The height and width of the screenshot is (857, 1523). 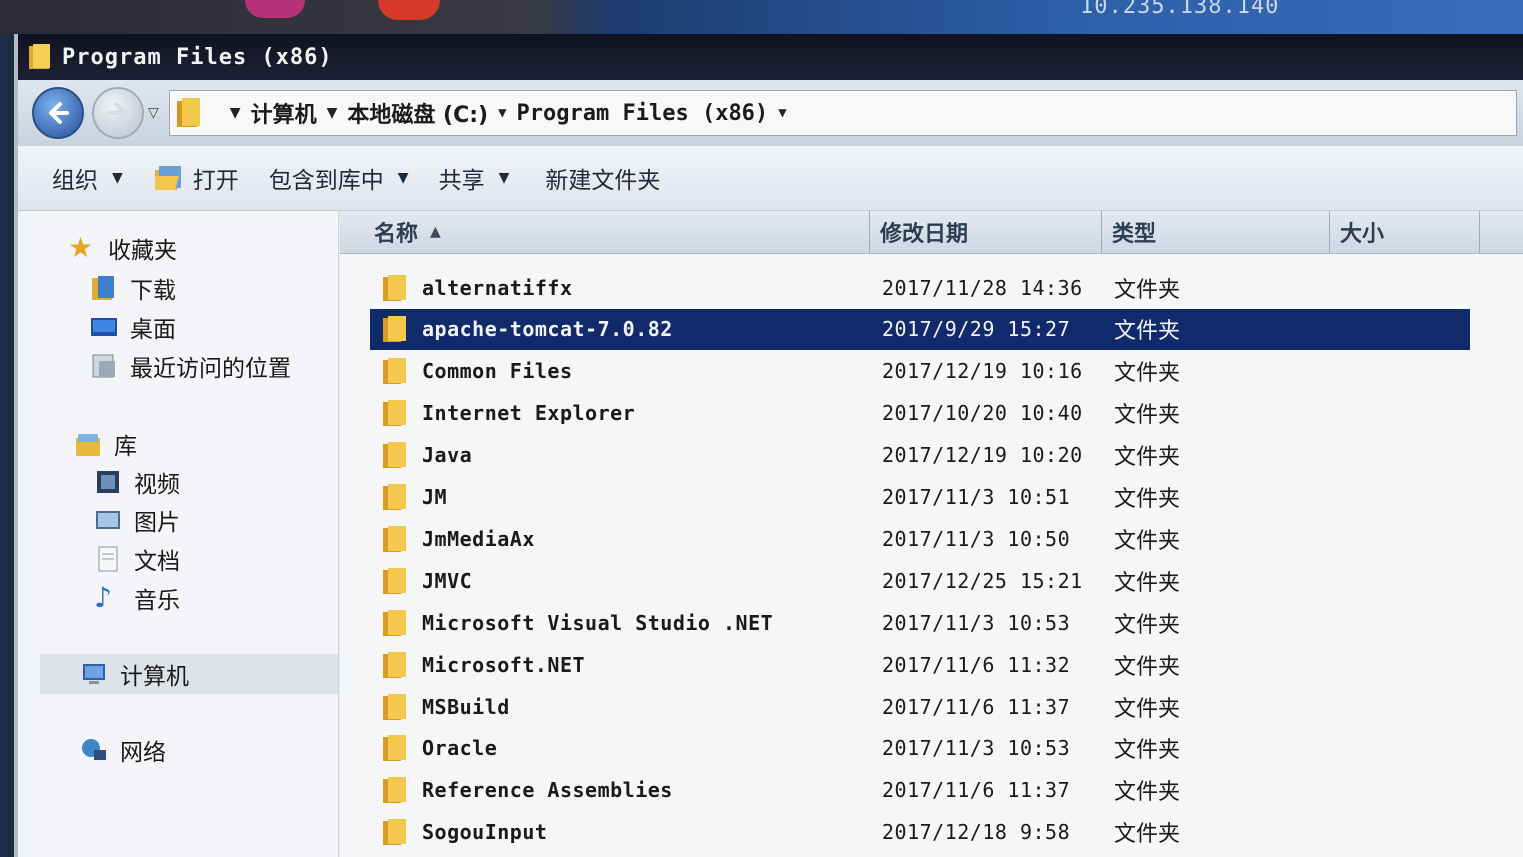 What do you see at coordinates (1216, 232) in the screenshot?
I see `column-type: 类型` at bounding box center [1216, 232].